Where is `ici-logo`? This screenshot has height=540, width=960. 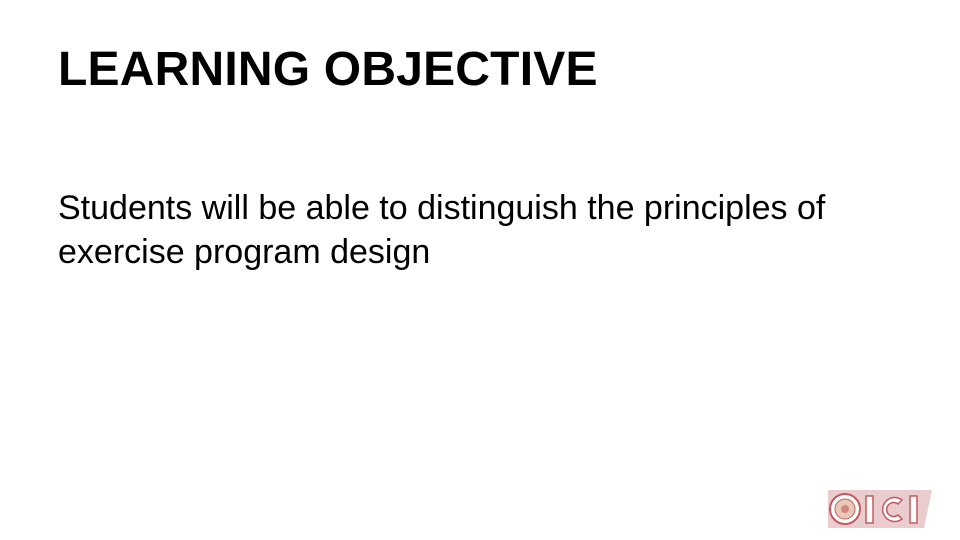
ici-logo is located at coordinates (880, 509).